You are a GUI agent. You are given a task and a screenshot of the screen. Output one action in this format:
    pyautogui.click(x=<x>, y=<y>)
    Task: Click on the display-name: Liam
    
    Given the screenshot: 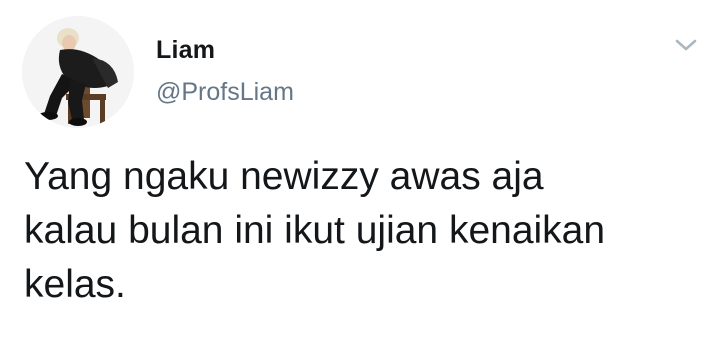 What is the action you would take?
    pyautogui.click(x=185, y=50)
    